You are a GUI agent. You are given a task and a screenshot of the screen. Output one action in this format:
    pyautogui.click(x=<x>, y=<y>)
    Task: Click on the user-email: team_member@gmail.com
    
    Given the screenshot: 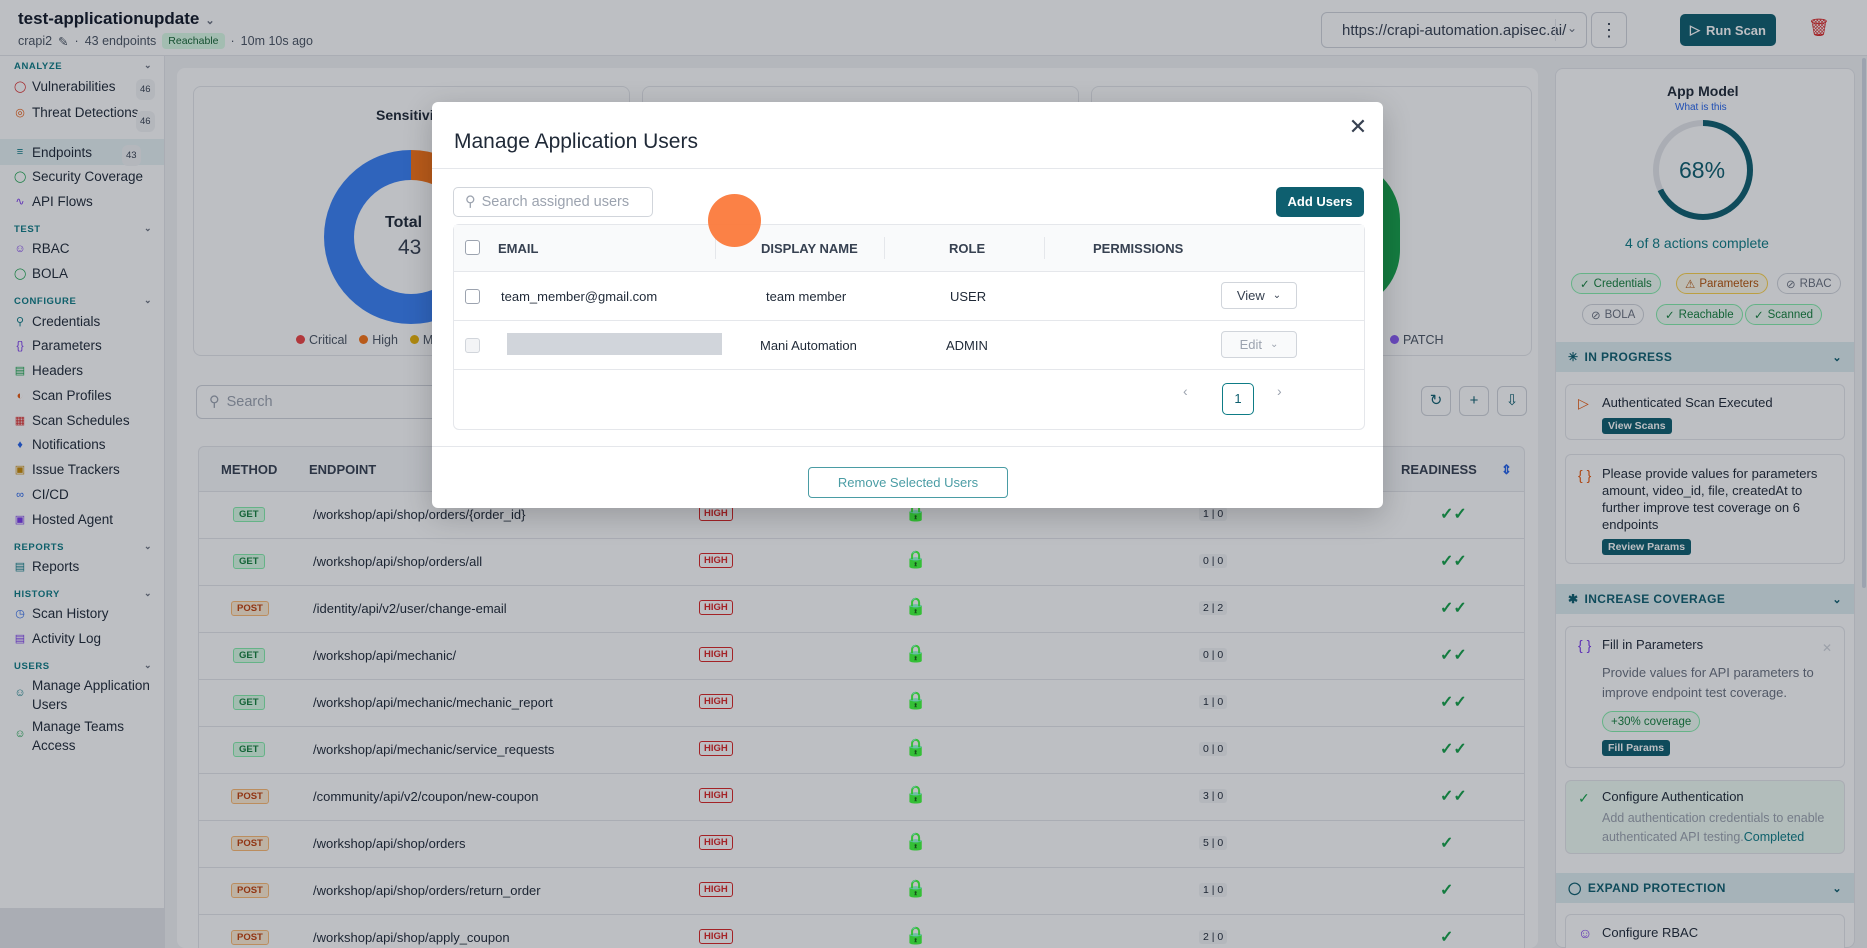 What is the action you would take?
    pyautogui.click(x=579, y=296)
    